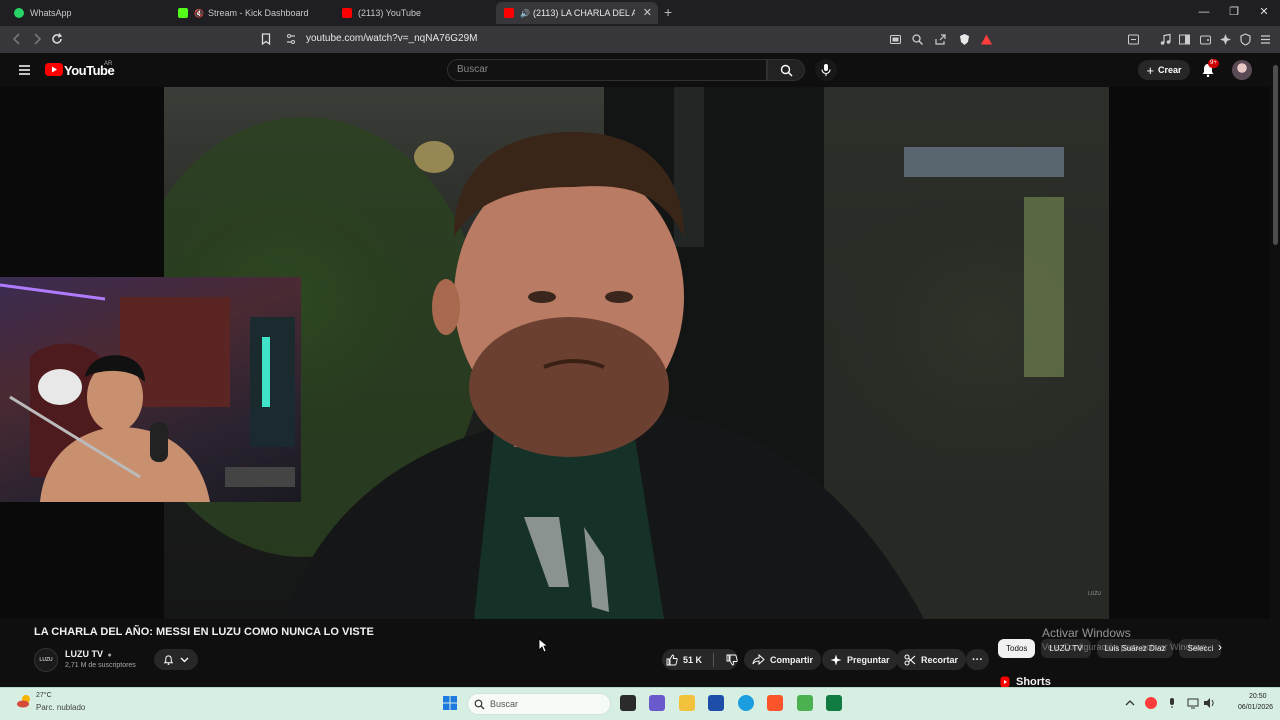  Describe the element at coordinates (168, 659) in the screenshot. I see `bell-icon` at that location.